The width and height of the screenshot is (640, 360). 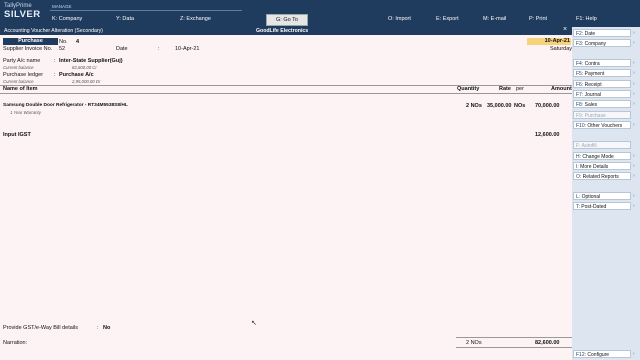 I want to click on col-per-header: per, so click(x=520, y=89).